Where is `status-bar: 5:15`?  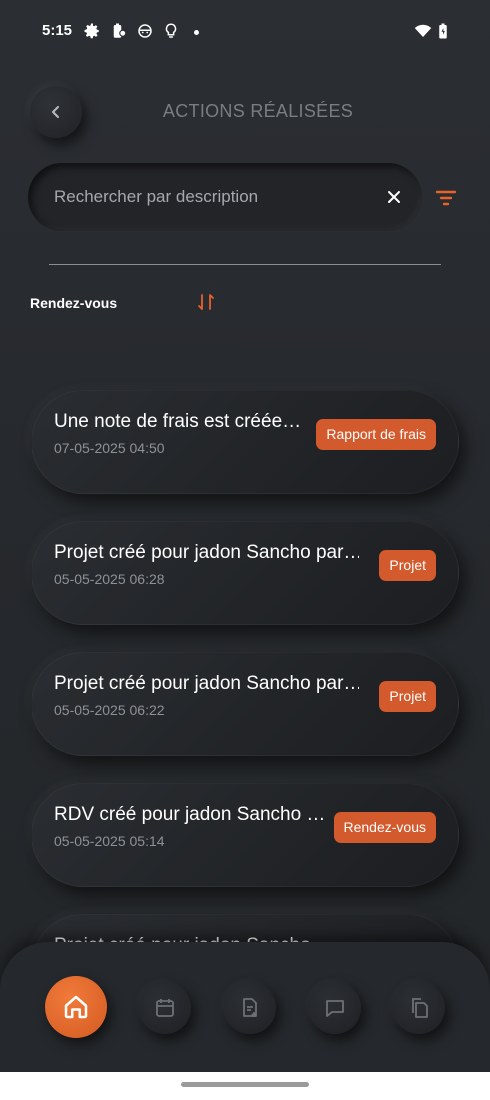
status-bar: 5:15 is located at coordinates (245, 33).